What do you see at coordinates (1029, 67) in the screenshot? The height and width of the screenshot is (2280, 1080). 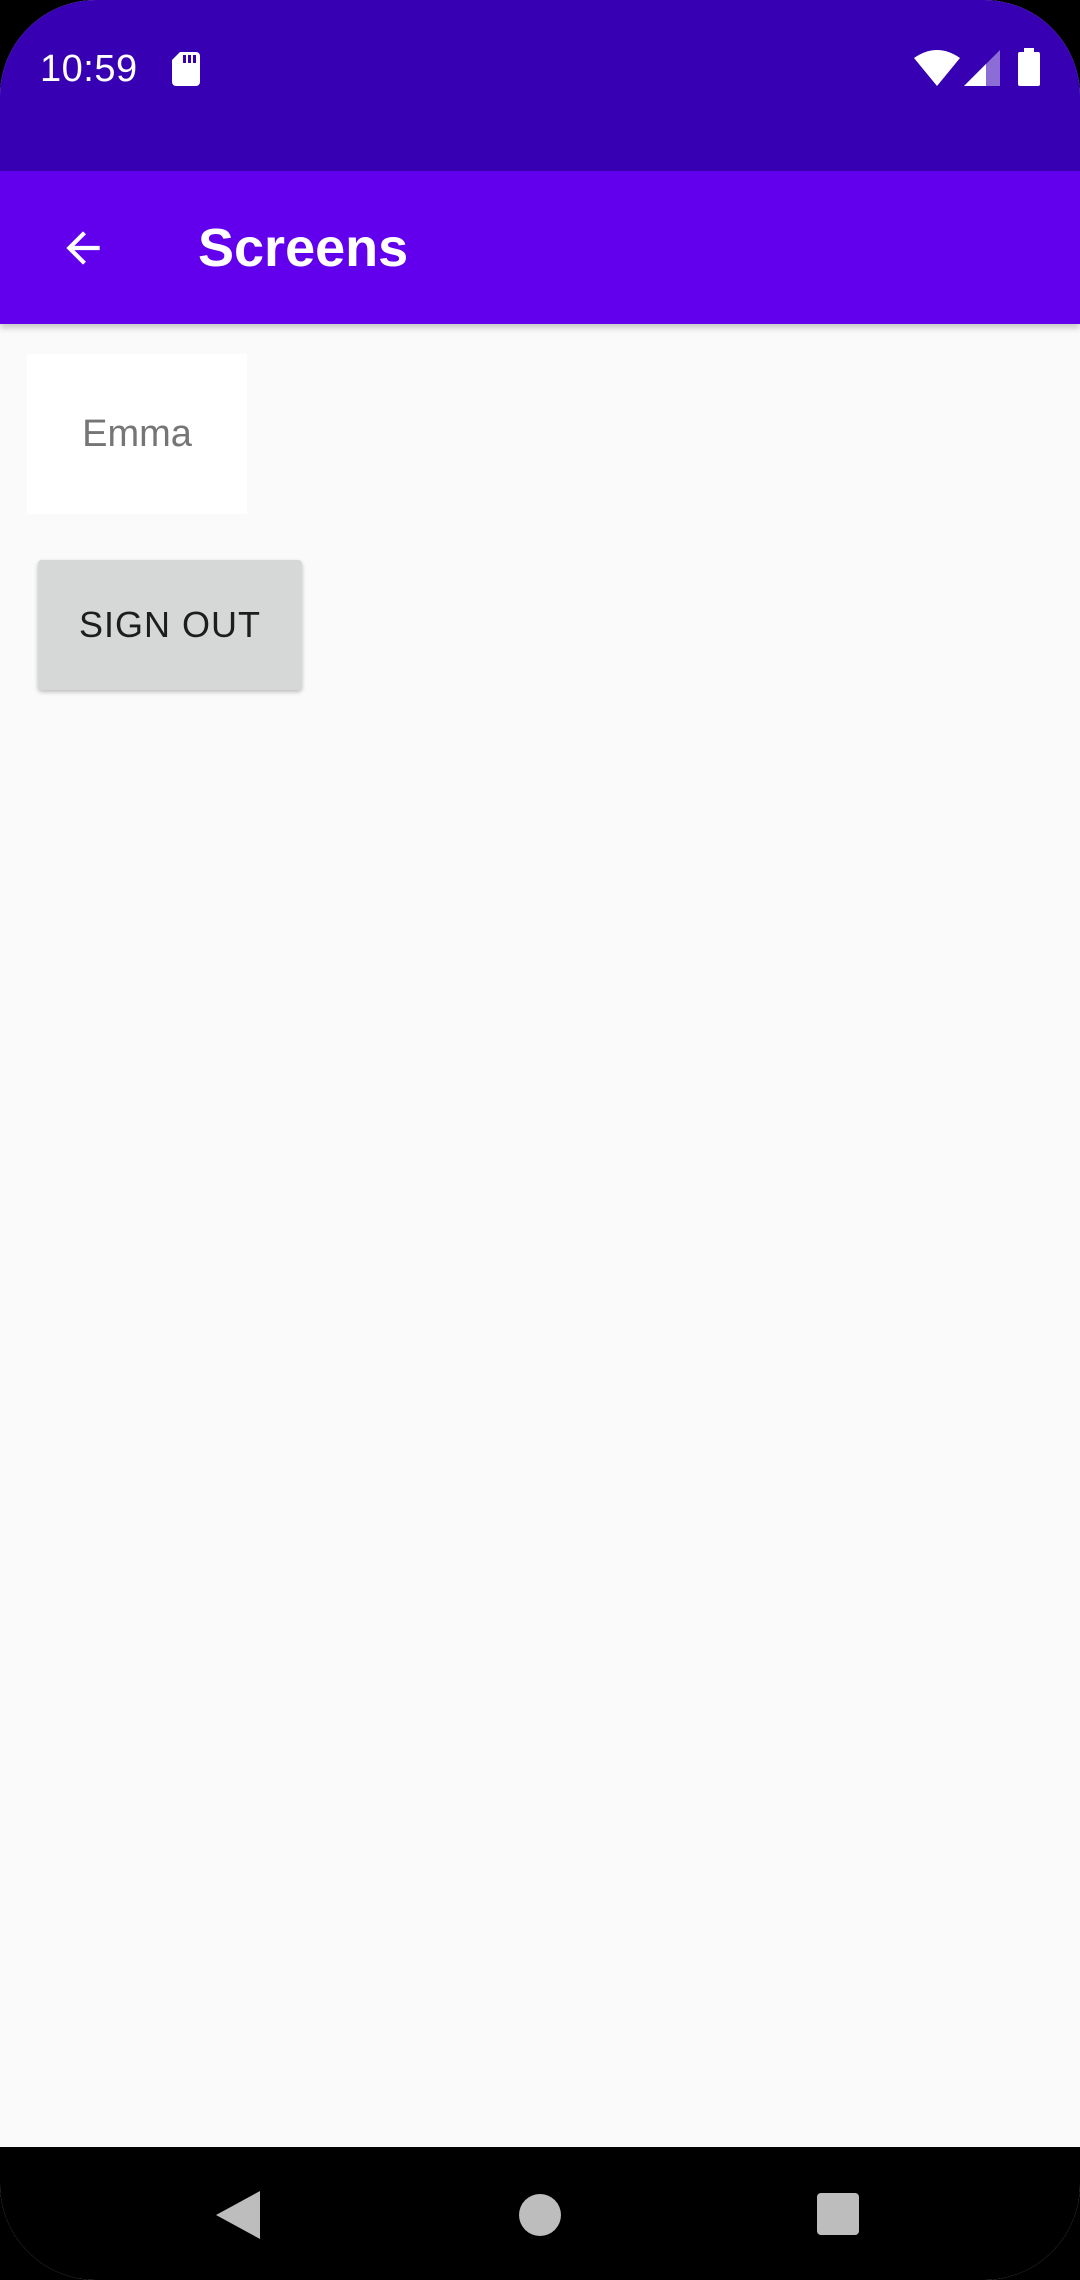 I see `battery-icon` at bounding box center [1029, 67].